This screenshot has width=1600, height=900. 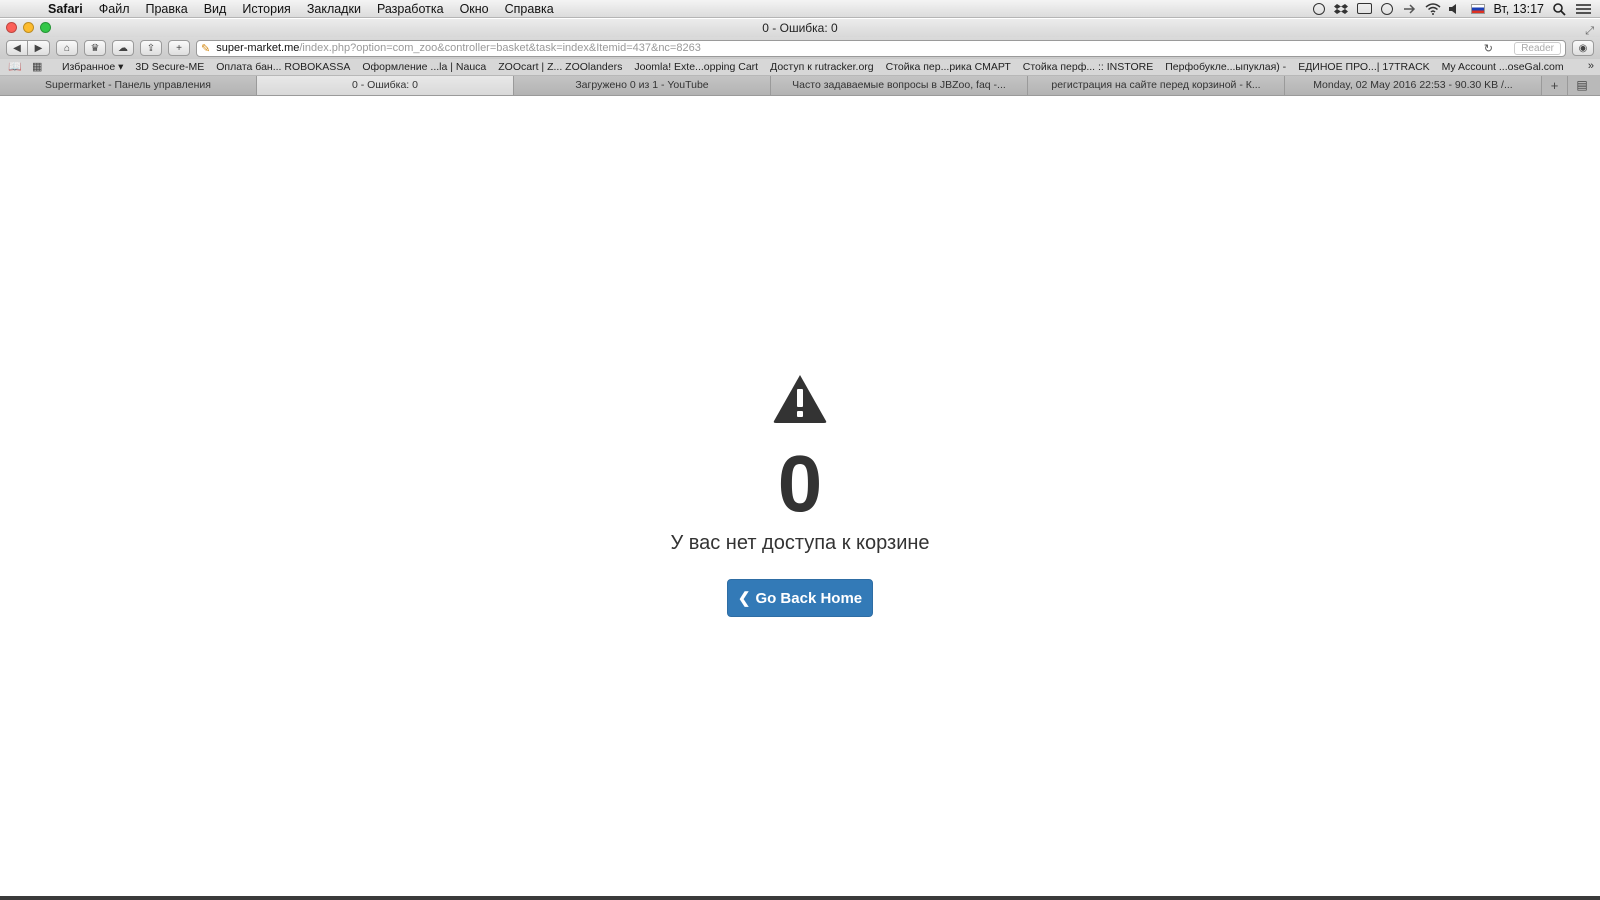 I want to click on menu-edit: Правка, so click(x=166, y=9).